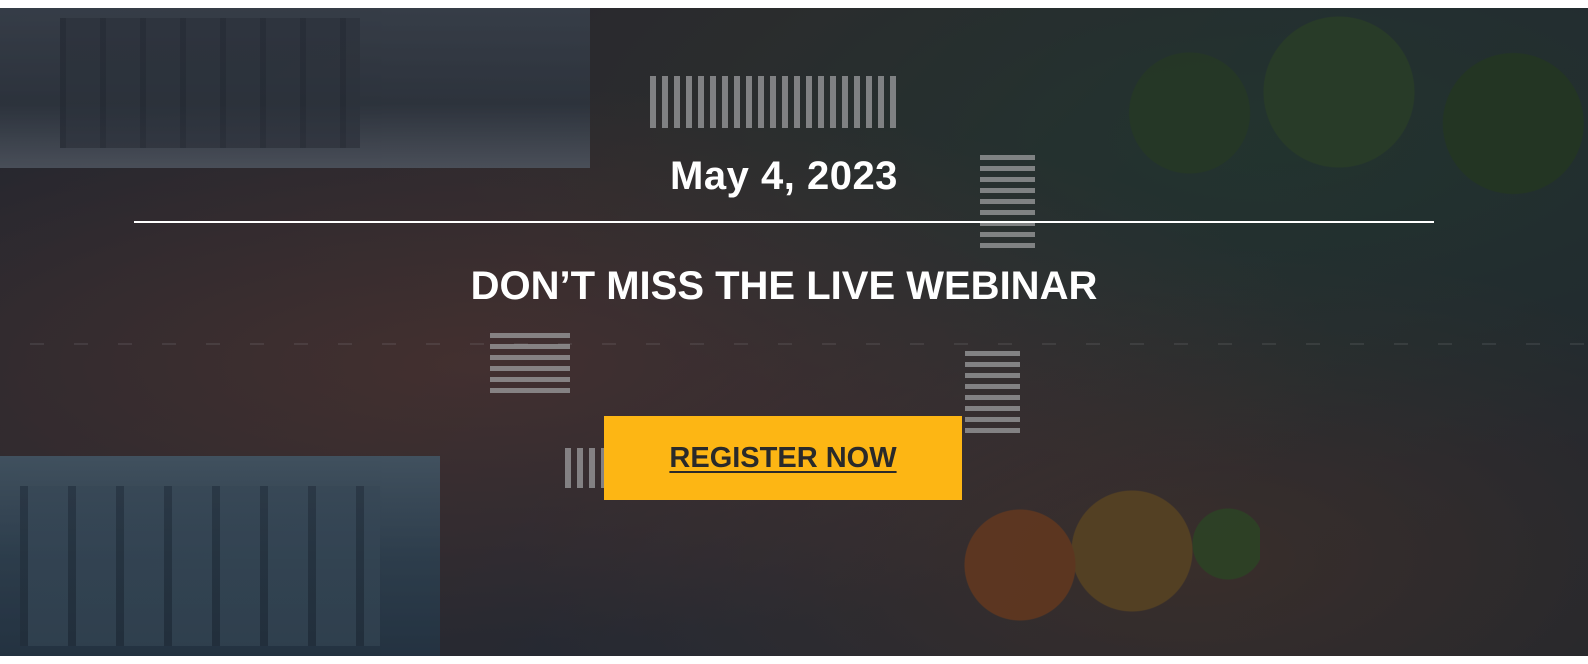  I want to click on divider-line, so click(784, 222).